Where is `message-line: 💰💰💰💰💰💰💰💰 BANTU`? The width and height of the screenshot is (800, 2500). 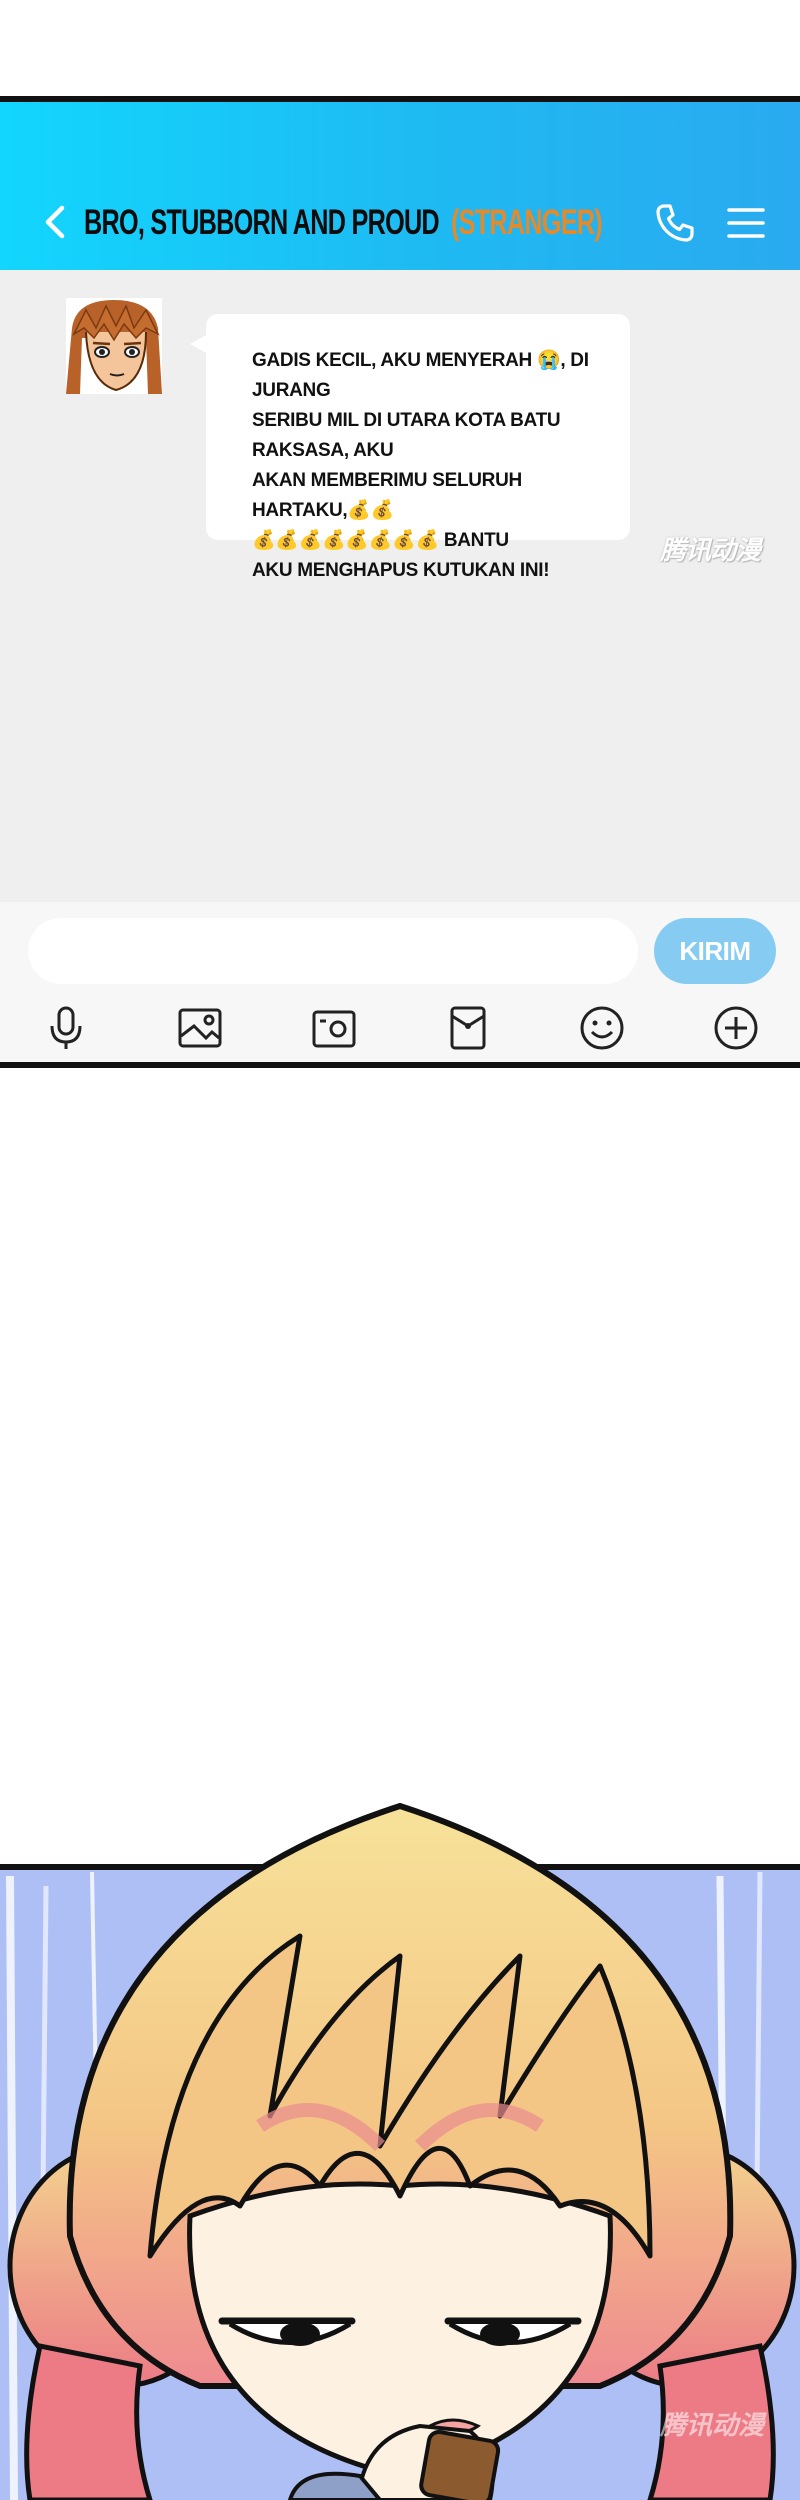
message-line: 💰💰💰💰💰💰💰💰 BANTU is located at coordinates (380, 540).